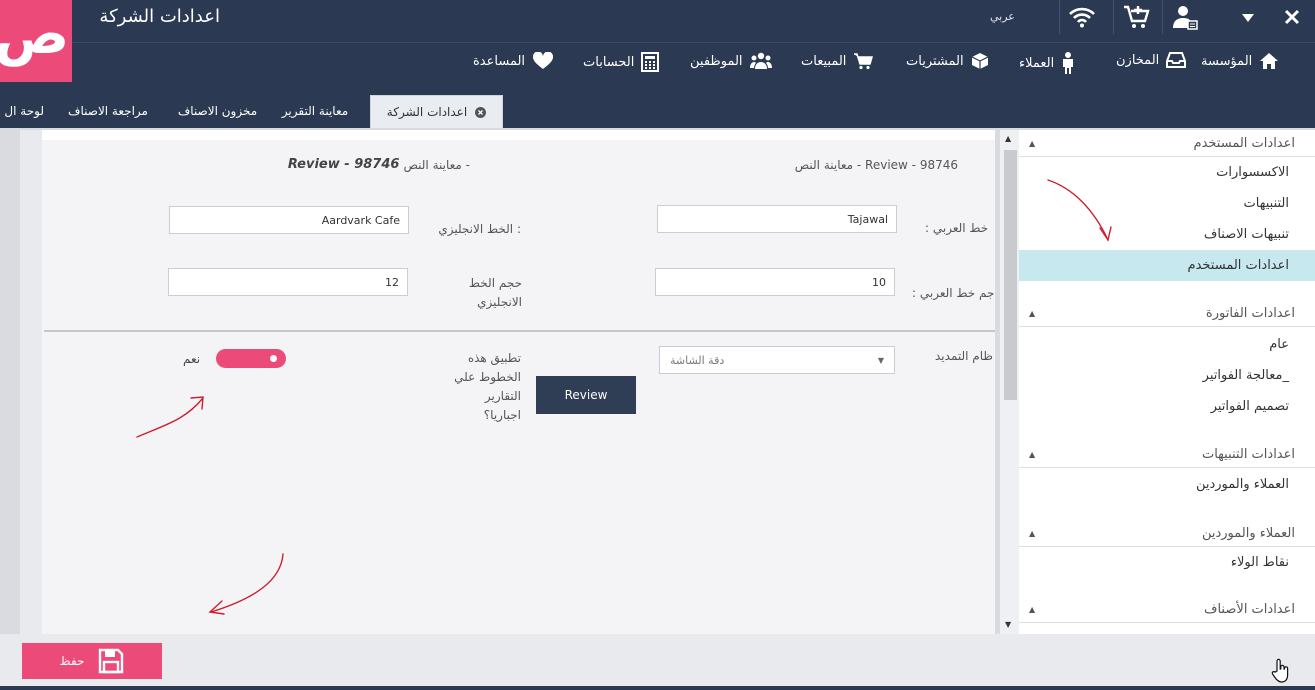  What do you see at coordinates (436, 111) in the screenshot?
I see `tab-company-settings: اعدادات الشركة` at bounding box center [436, 111].